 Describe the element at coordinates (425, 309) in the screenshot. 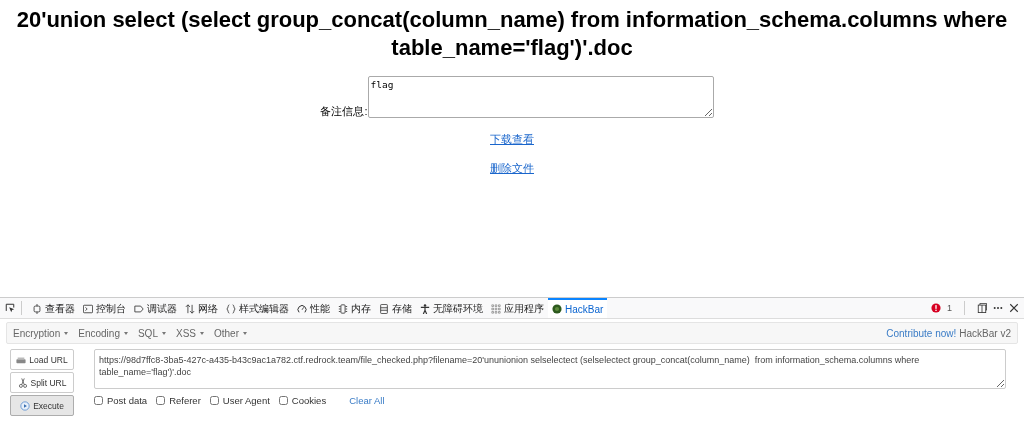

I see `person-icon` at that location.